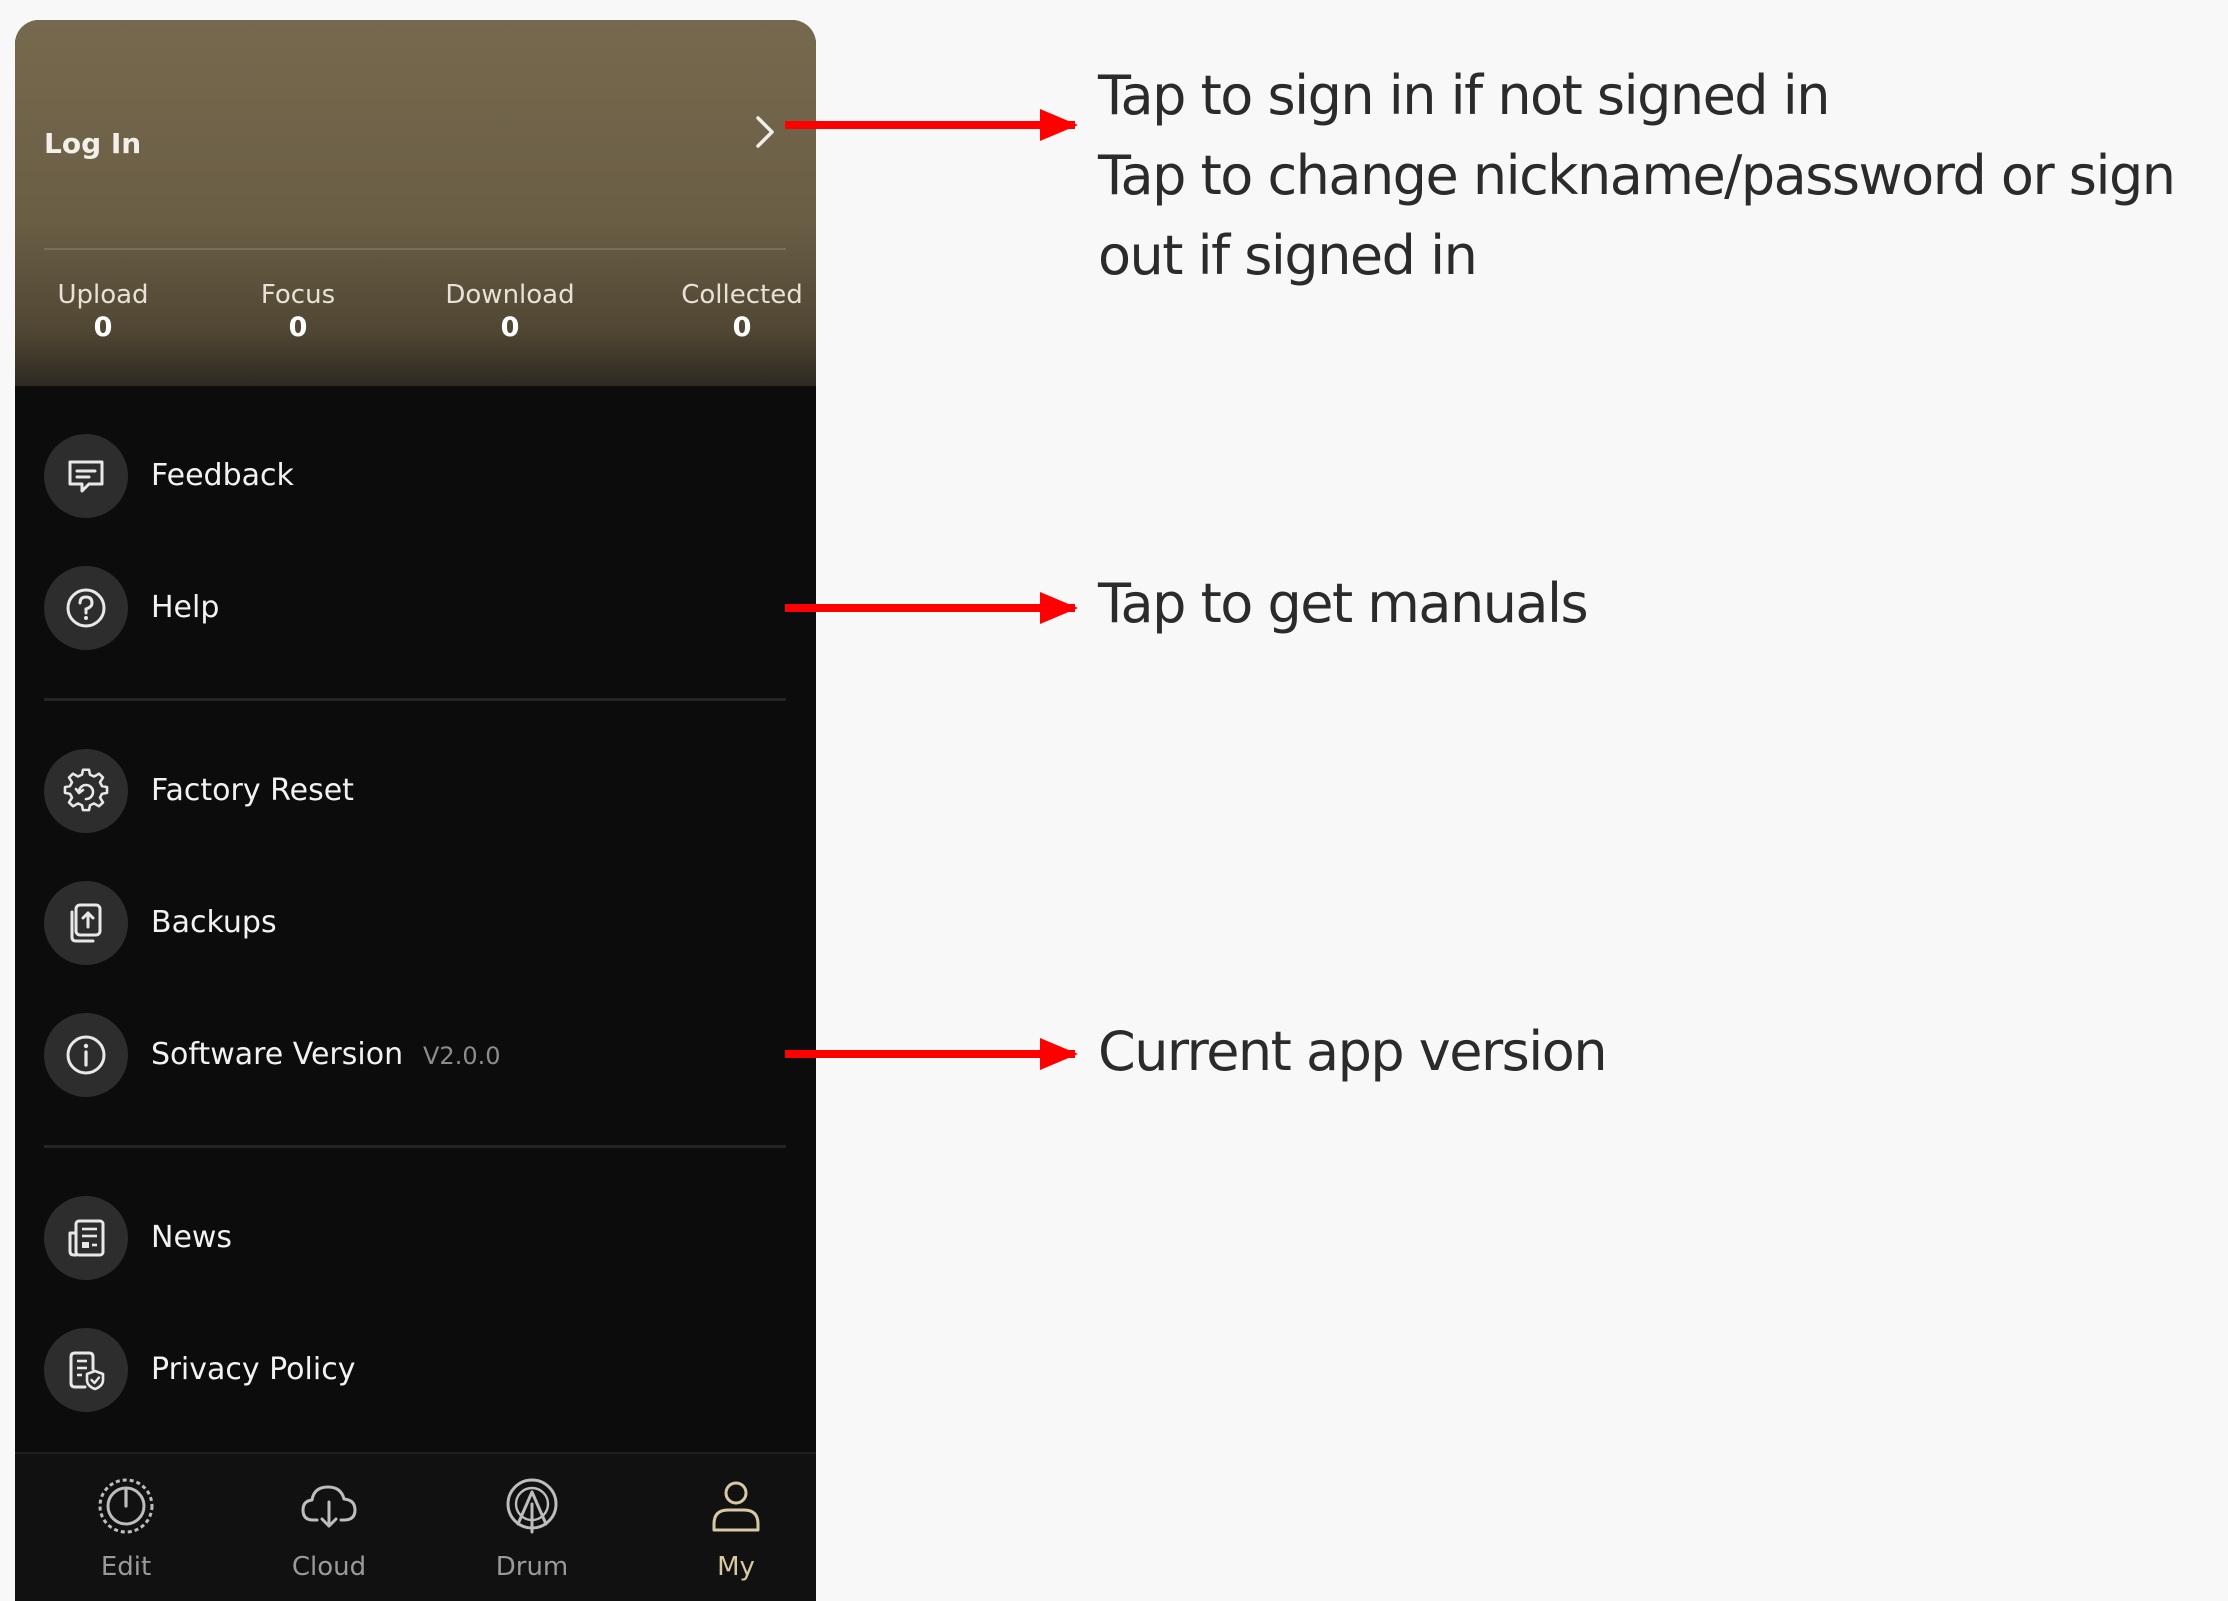 The width and height of the screenshot is (2228, 1601). What do you see at coordinates (736, 1567) in the screenshot?
I see `tab-label-my: My` at bounding box center [736, 1567].